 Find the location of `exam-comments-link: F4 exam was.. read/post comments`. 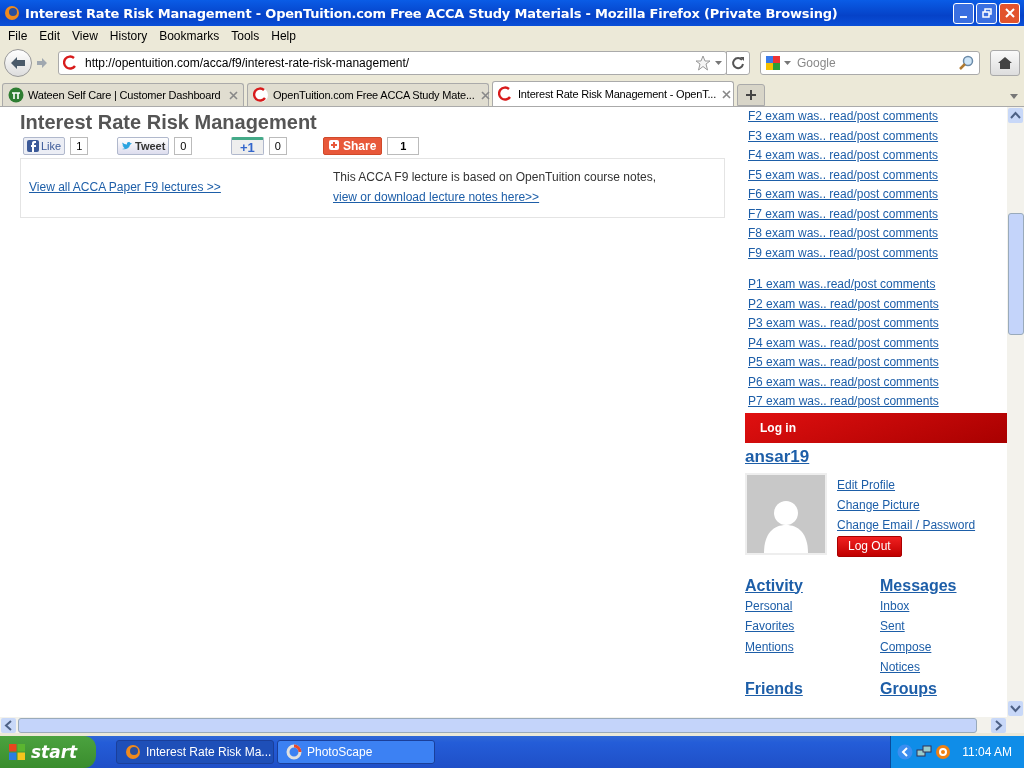

exam-comments-link: F4 exam was.. read/post comments is located at coordinates (877, 156).